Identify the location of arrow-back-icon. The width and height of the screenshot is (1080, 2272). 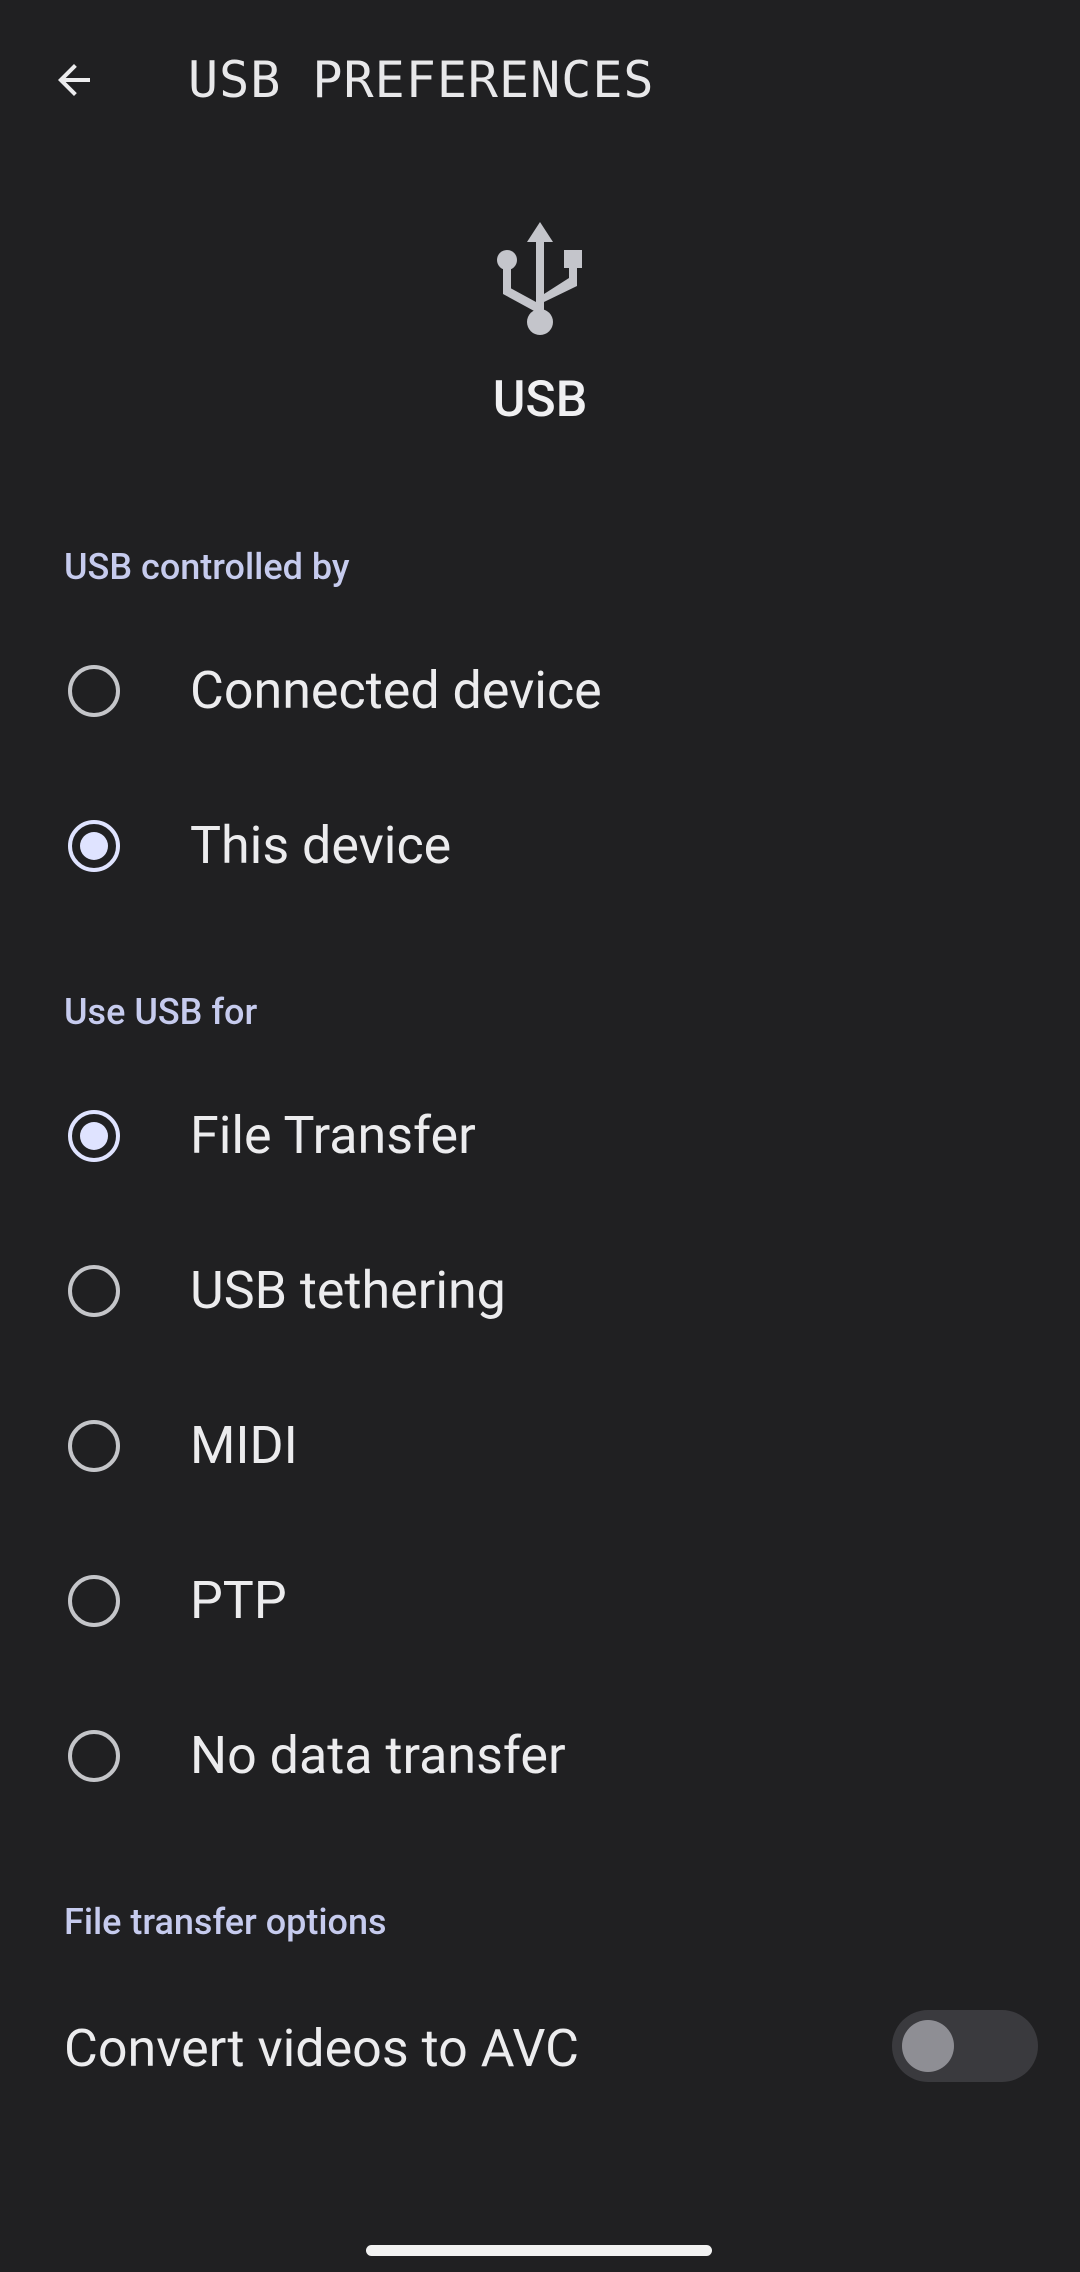
(74, 80).